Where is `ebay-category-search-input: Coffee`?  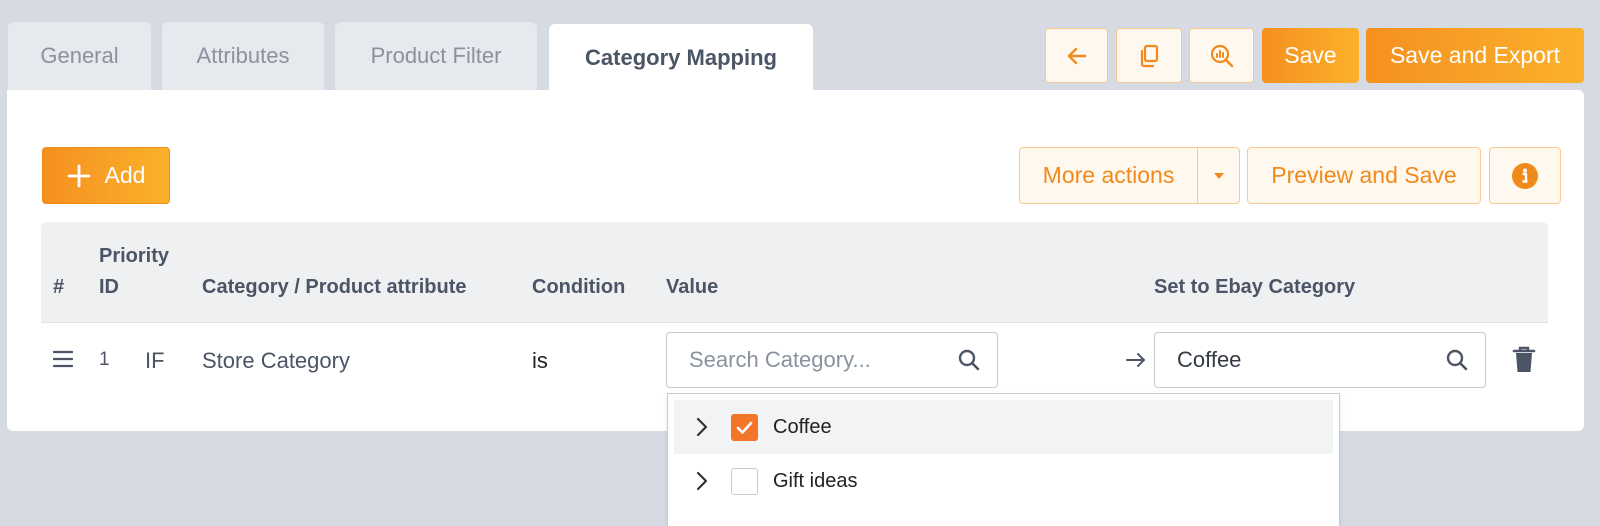 ebay-category-search-input: Coffee is located at coordinates (1320, 360).